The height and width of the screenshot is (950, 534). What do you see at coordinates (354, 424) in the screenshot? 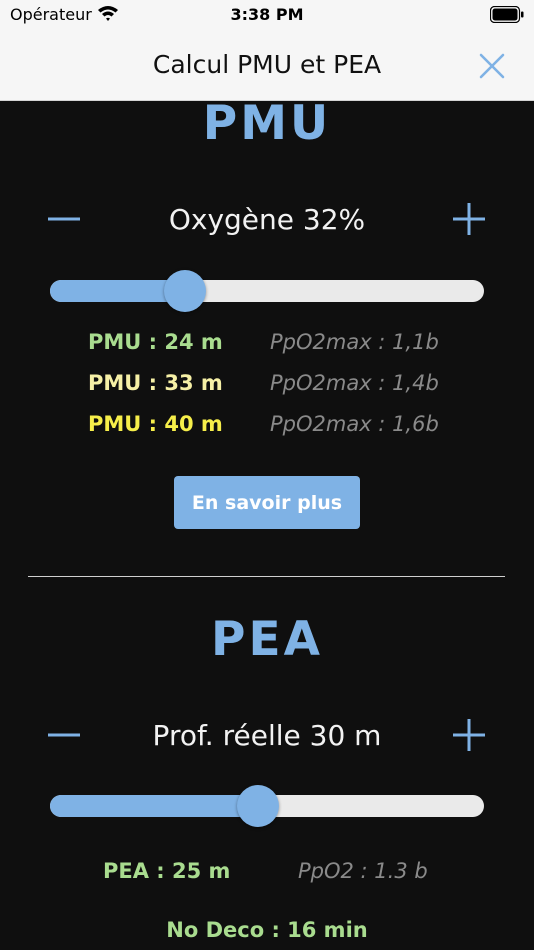
I see `ppo2max-3: PpO2max : 1,6b` at bounding box center [354, 424].